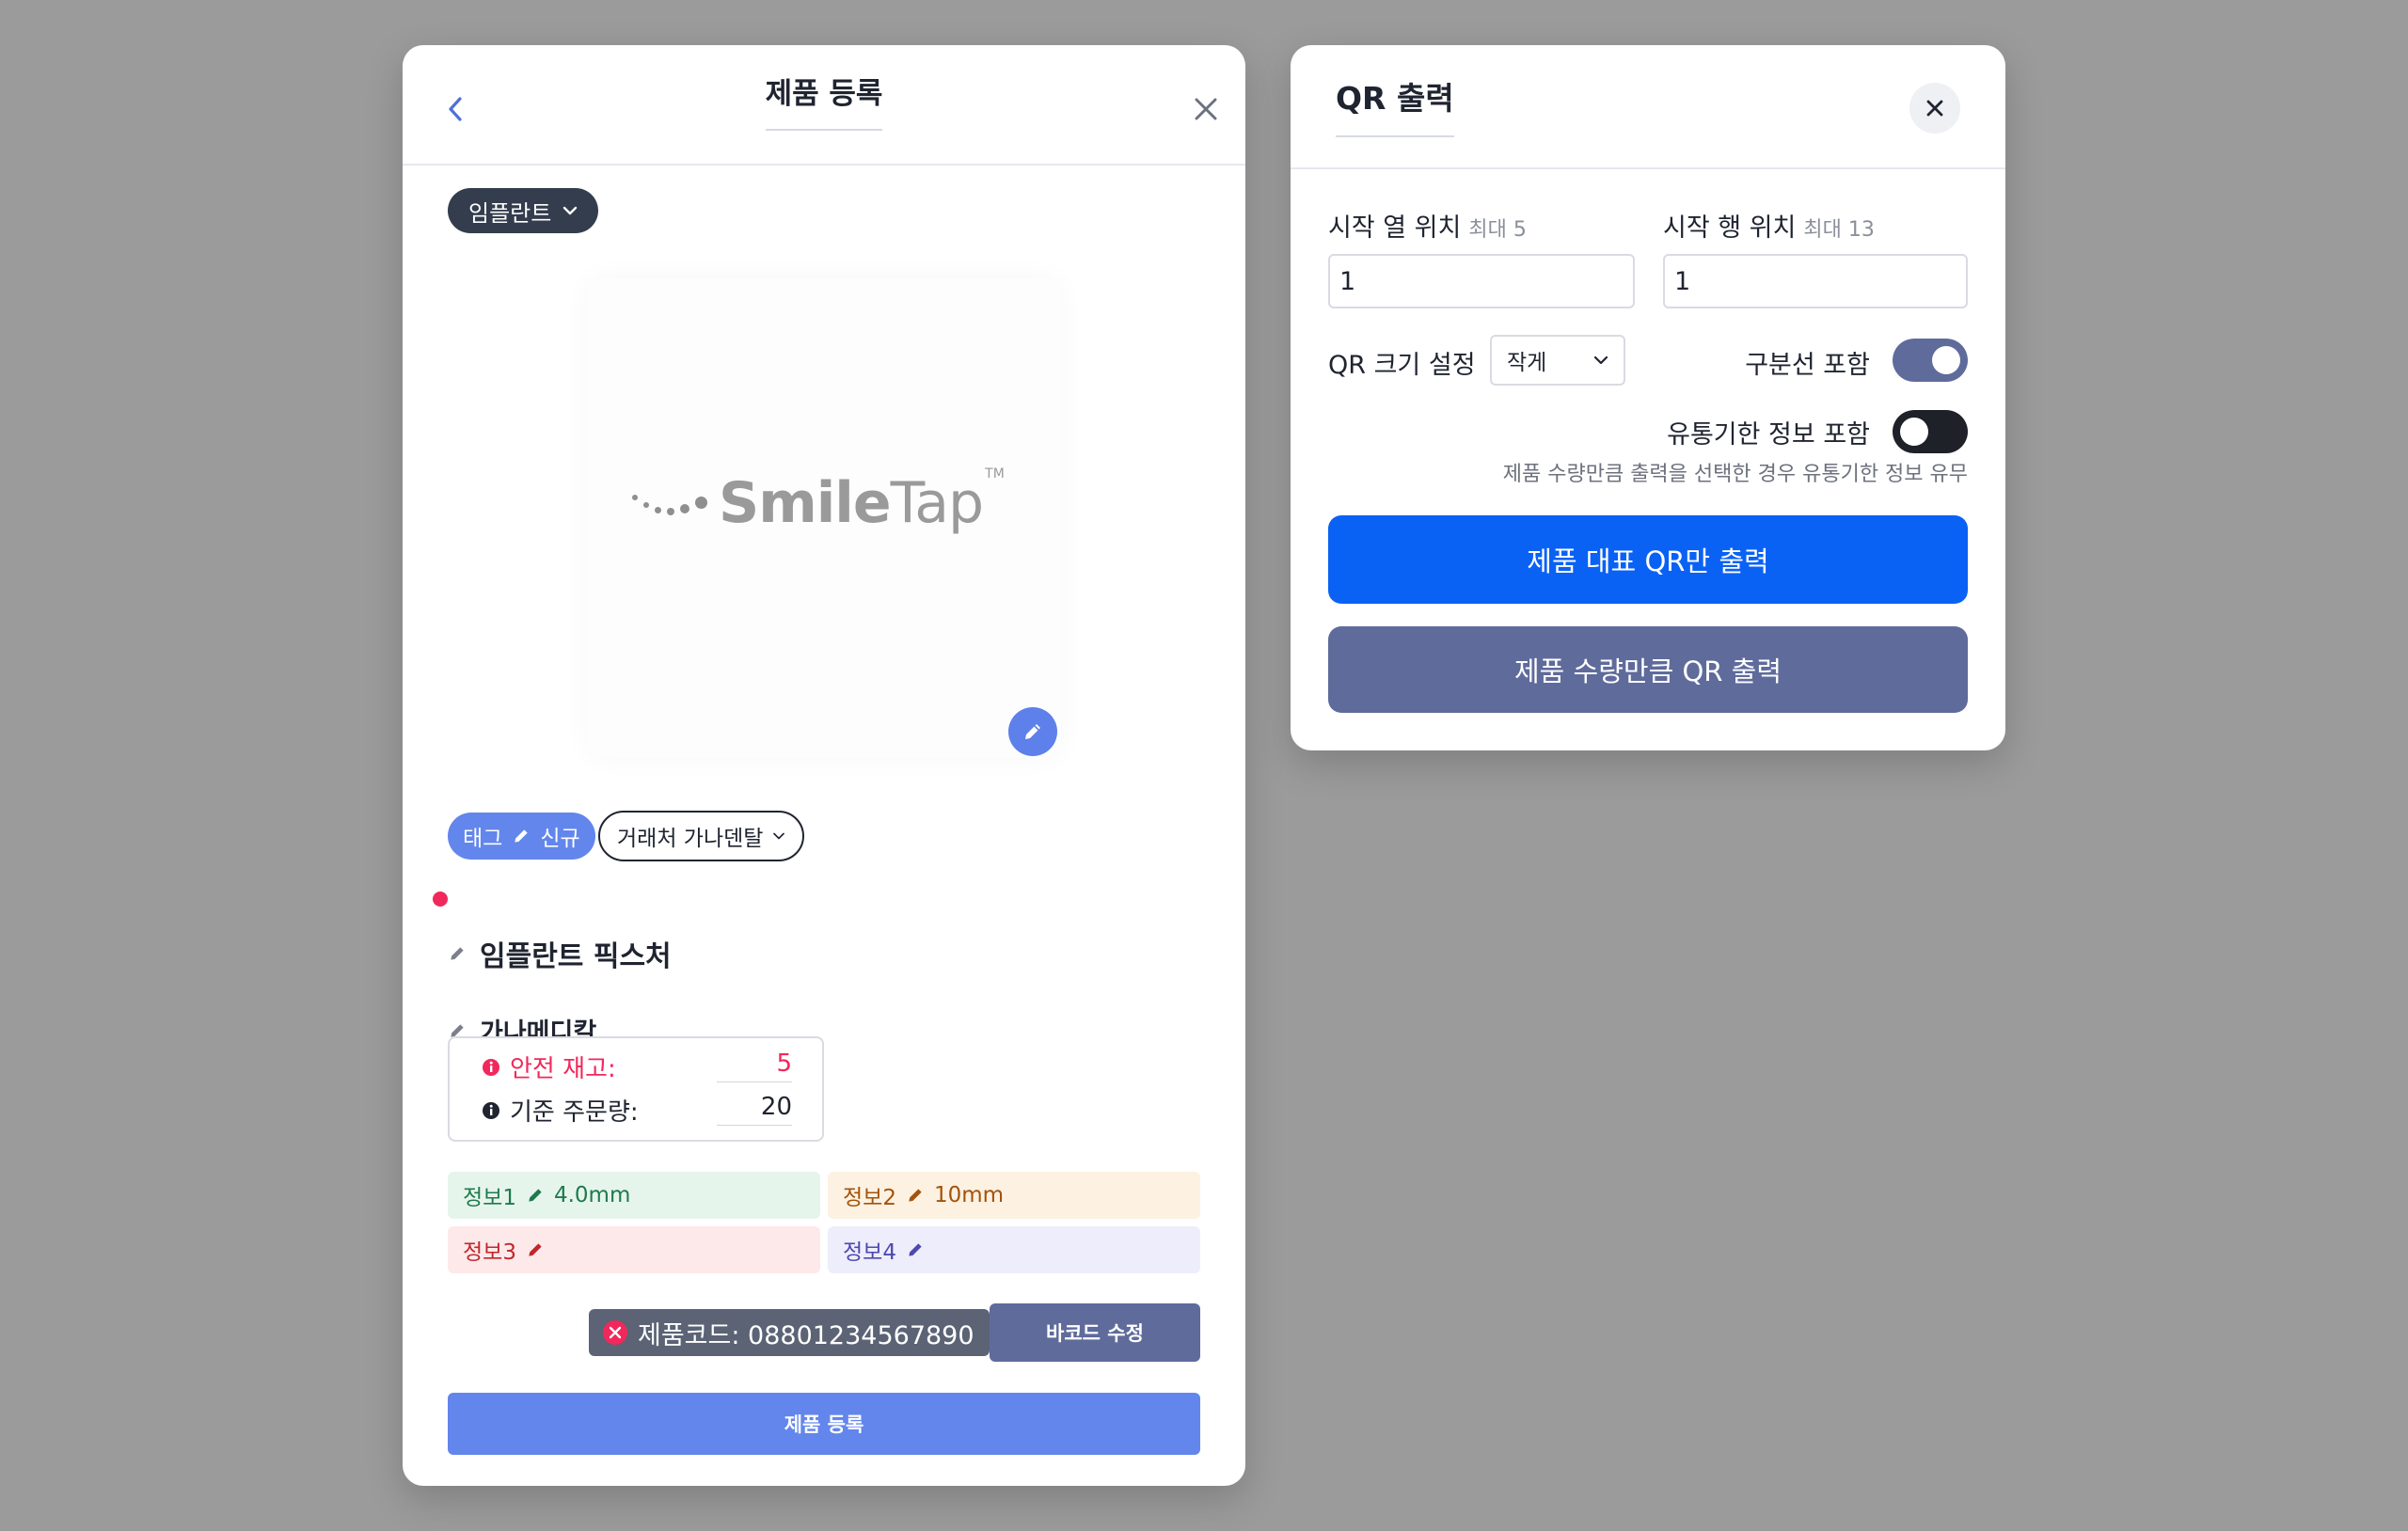  Describe the element at coordinates (1527, 363) in the screenshot. I see `qr-size-value: 작게` at that location.